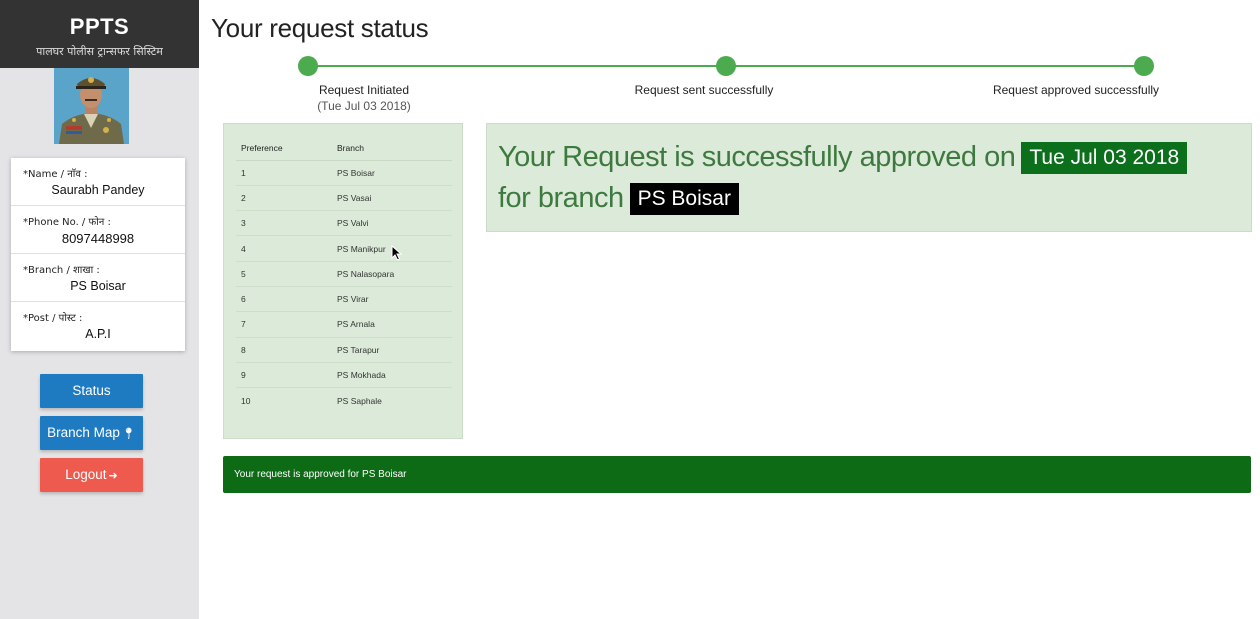  I want to click on preference-number: 3, so click(284, 223).